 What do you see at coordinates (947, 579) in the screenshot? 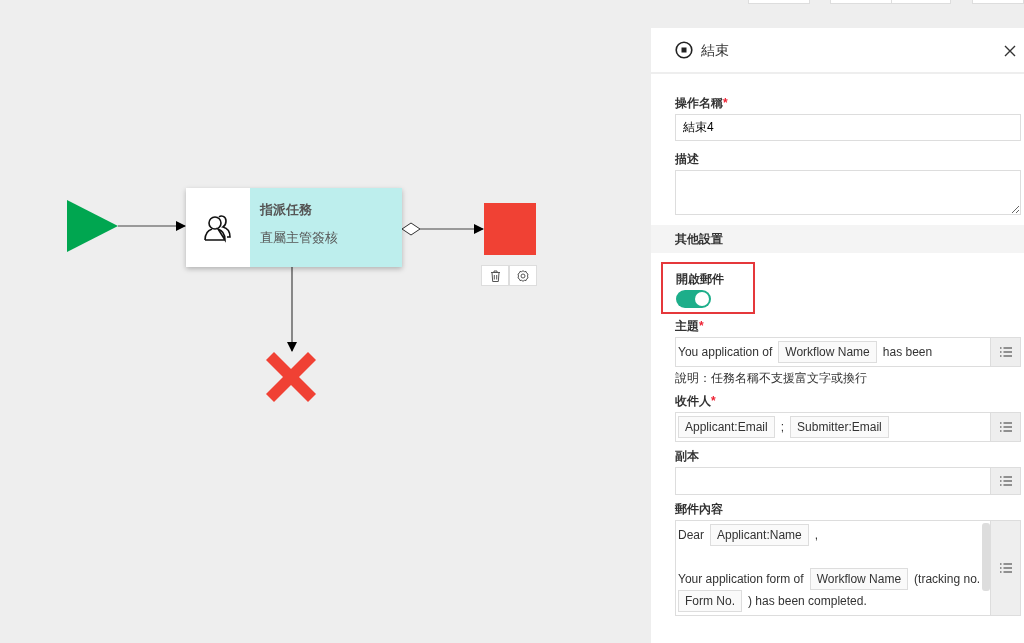
I see `field-text: (tracking no.` at bounding box center [947, 579].